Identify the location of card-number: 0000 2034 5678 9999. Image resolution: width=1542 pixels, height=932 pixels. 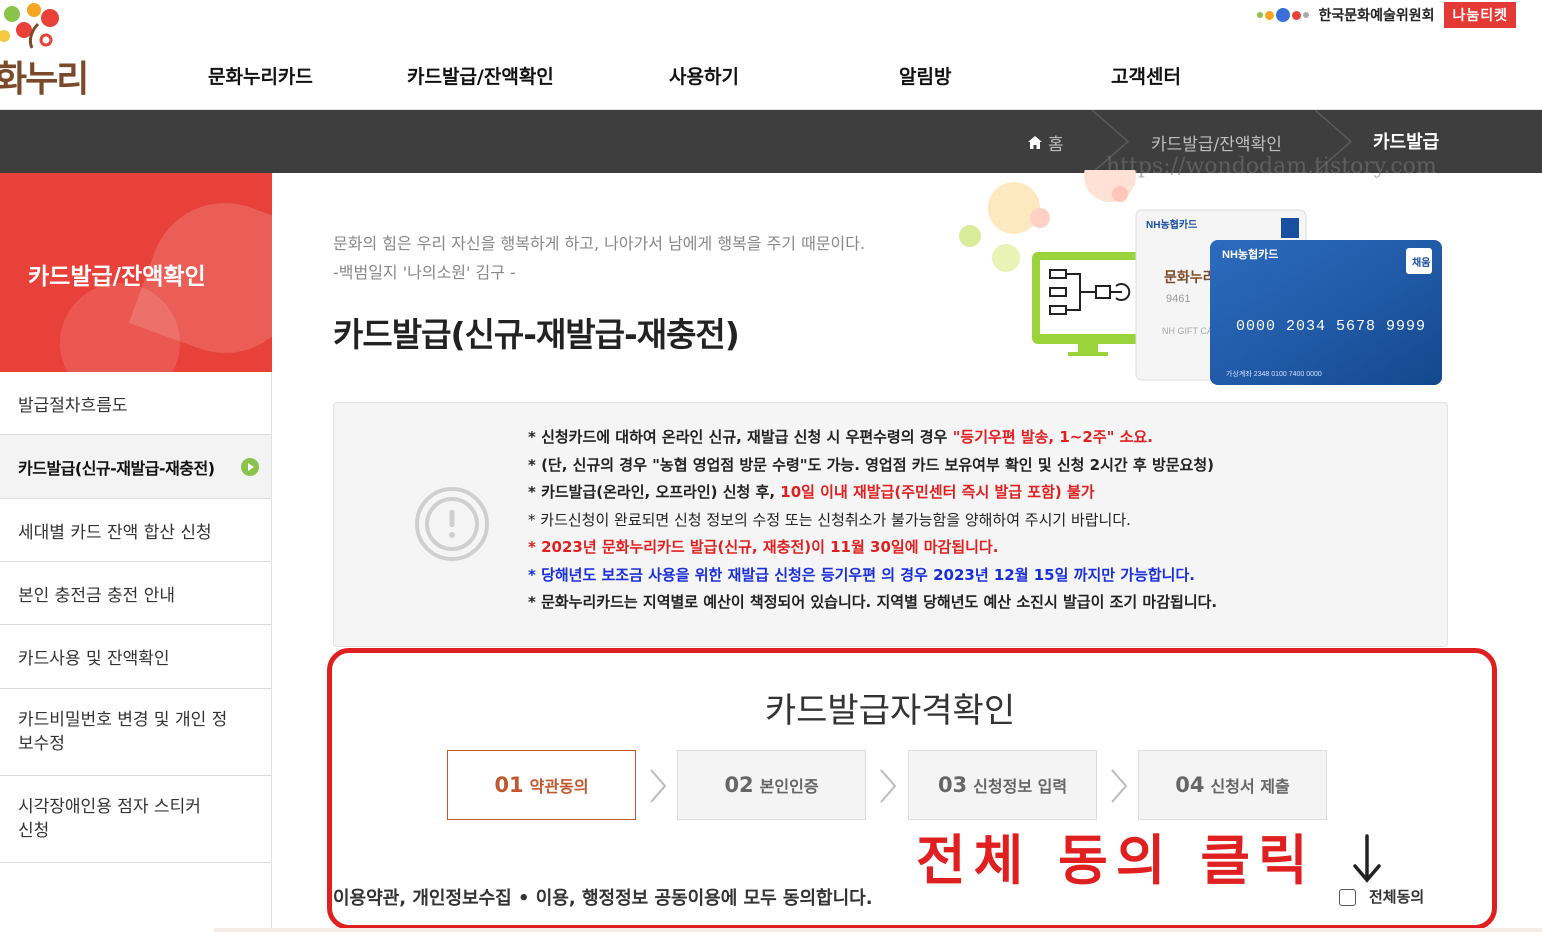
(1331, 326).